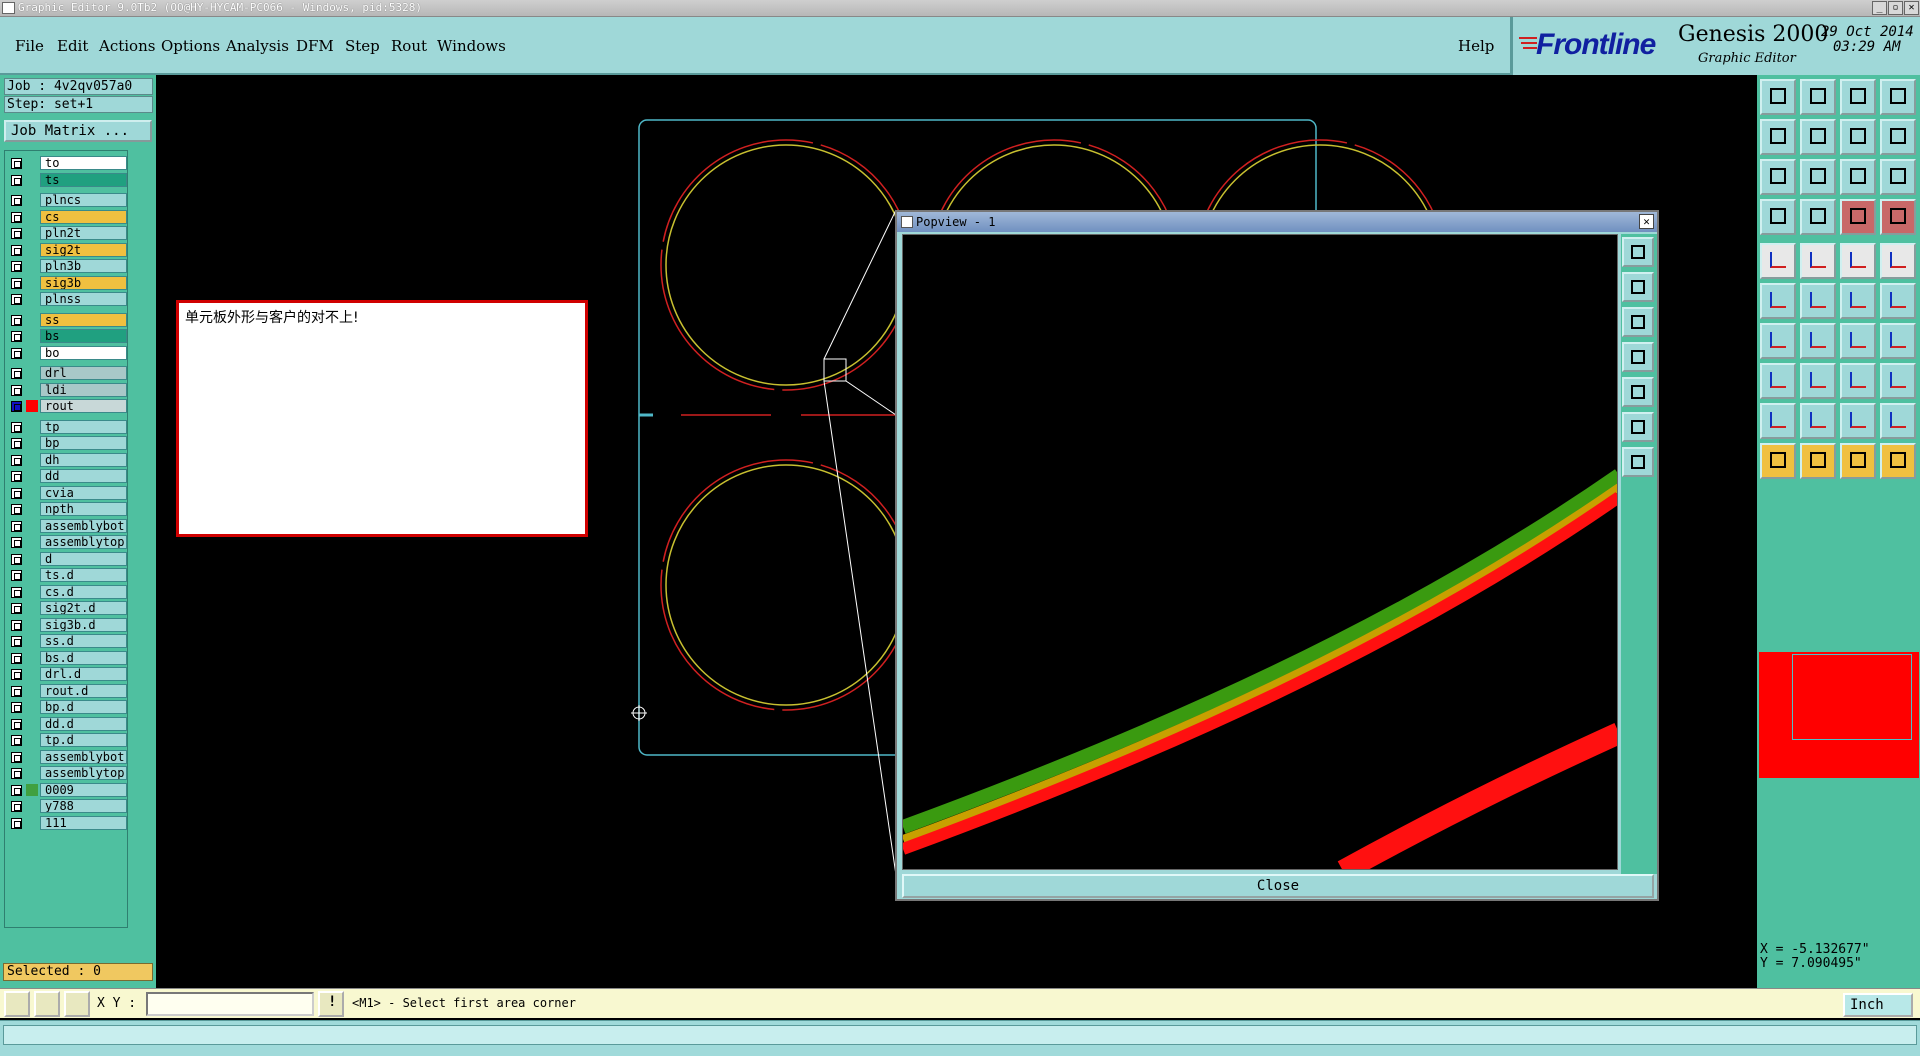 The image size is (1920, 1056). I want to click on grid-mode-icon, so click(77, 1004).